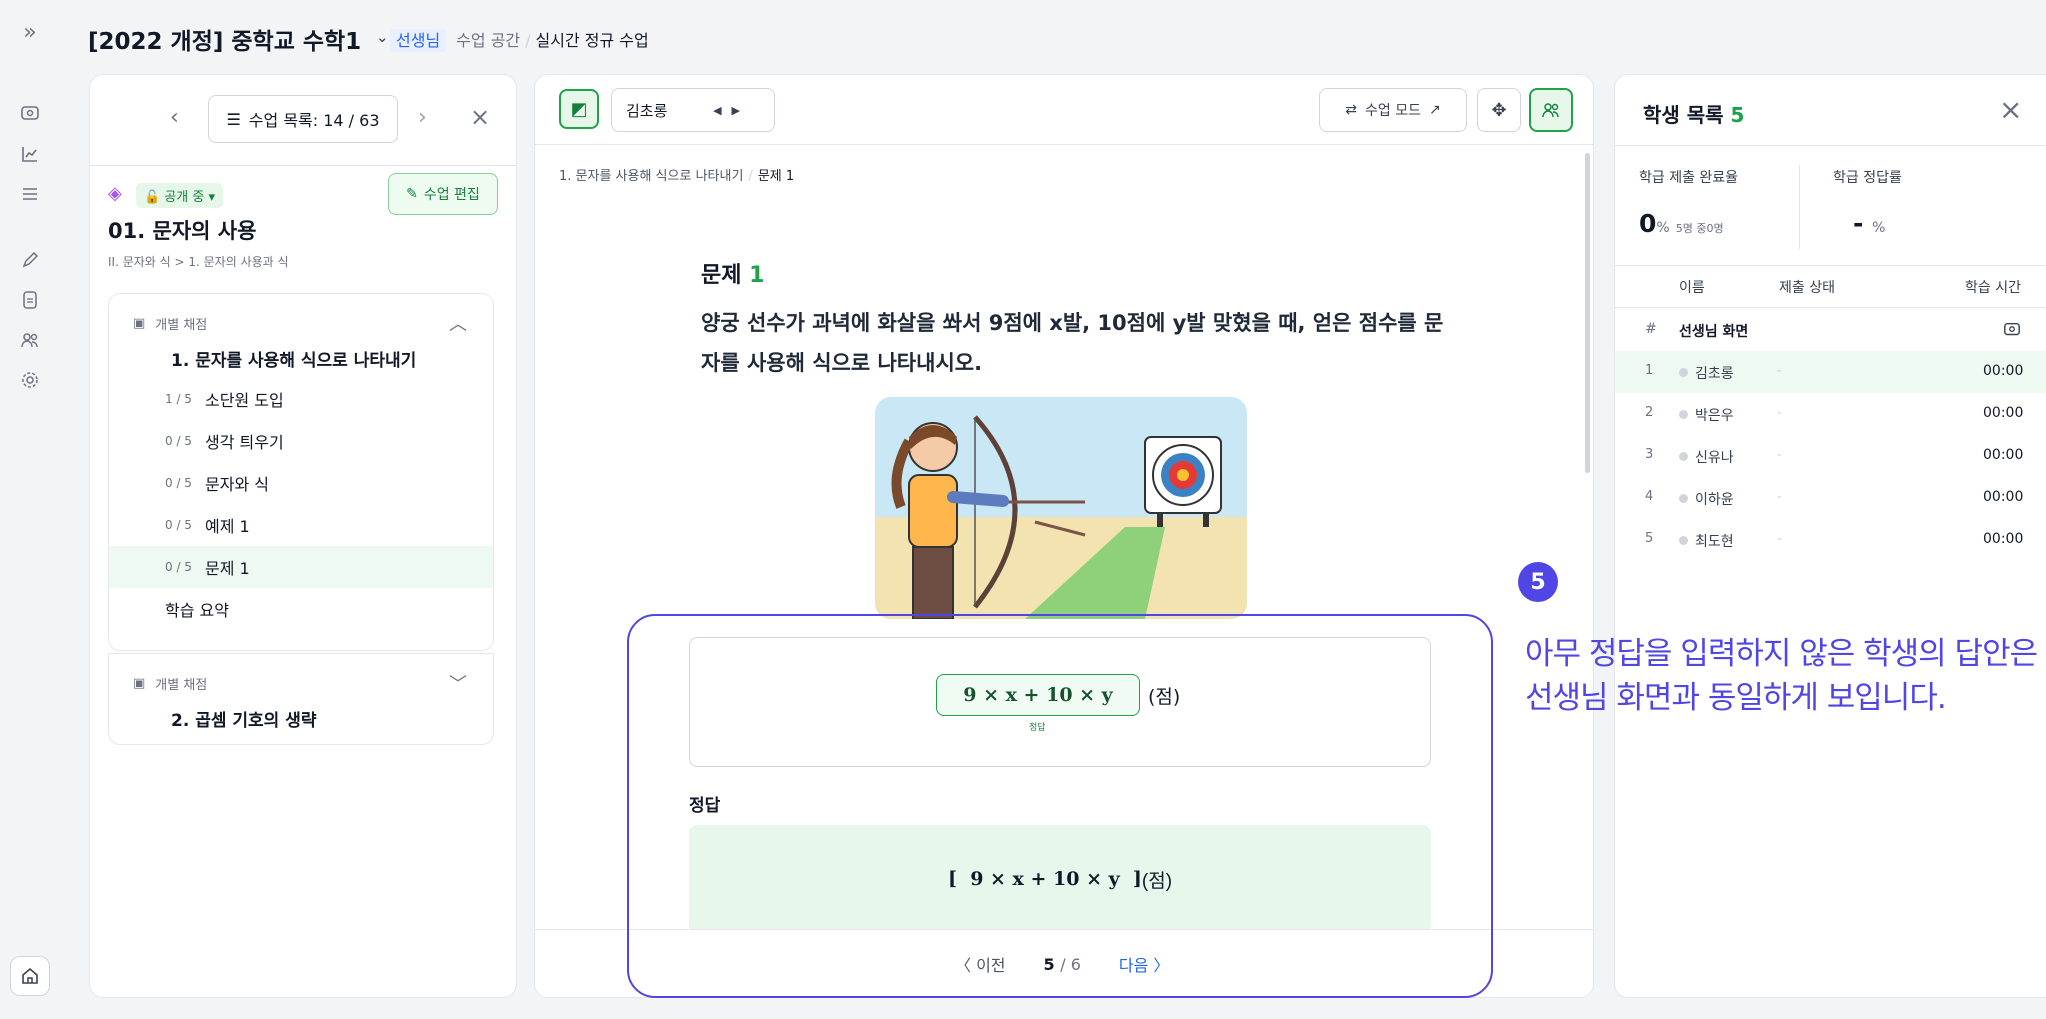 This screenshot has width=2046, height=1019. Describe the element at coordinates (301, 399) in the screenshot. I see `list-item: 1 / 5 소단원 도입` at that location.